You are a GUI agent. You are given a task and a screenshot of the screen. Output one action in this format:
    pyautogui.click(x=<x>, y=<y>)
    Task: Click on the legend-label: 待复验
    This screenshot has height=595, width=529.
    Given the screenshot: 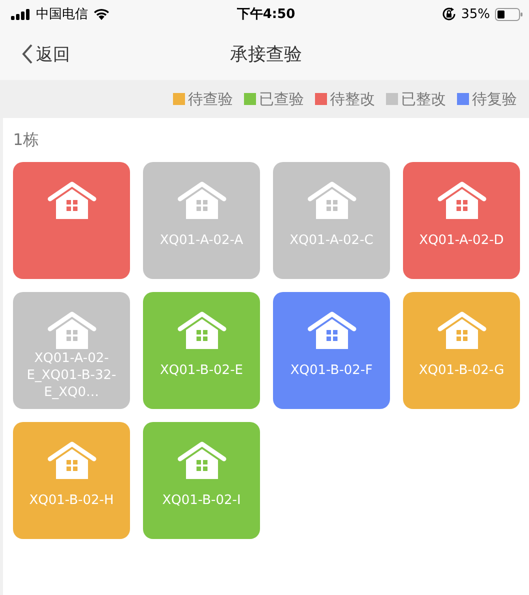 What is the action you would take?
    pyautogui.click(x=494, y=99)
    